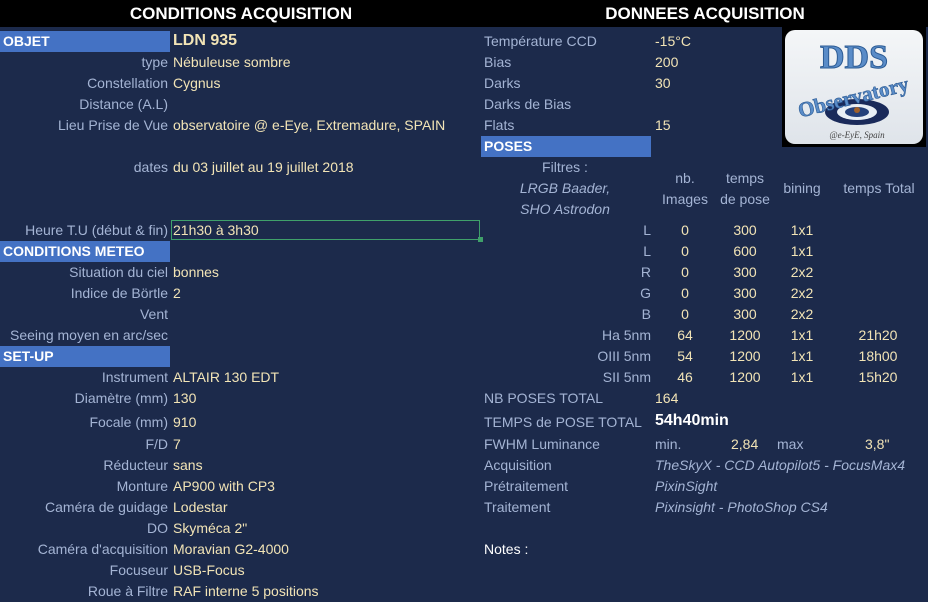  What do you see at coordinates (232, 62) in the screenshot?
I see `value-type: Nébuleuse sombre` at bounding box center [232, 62].